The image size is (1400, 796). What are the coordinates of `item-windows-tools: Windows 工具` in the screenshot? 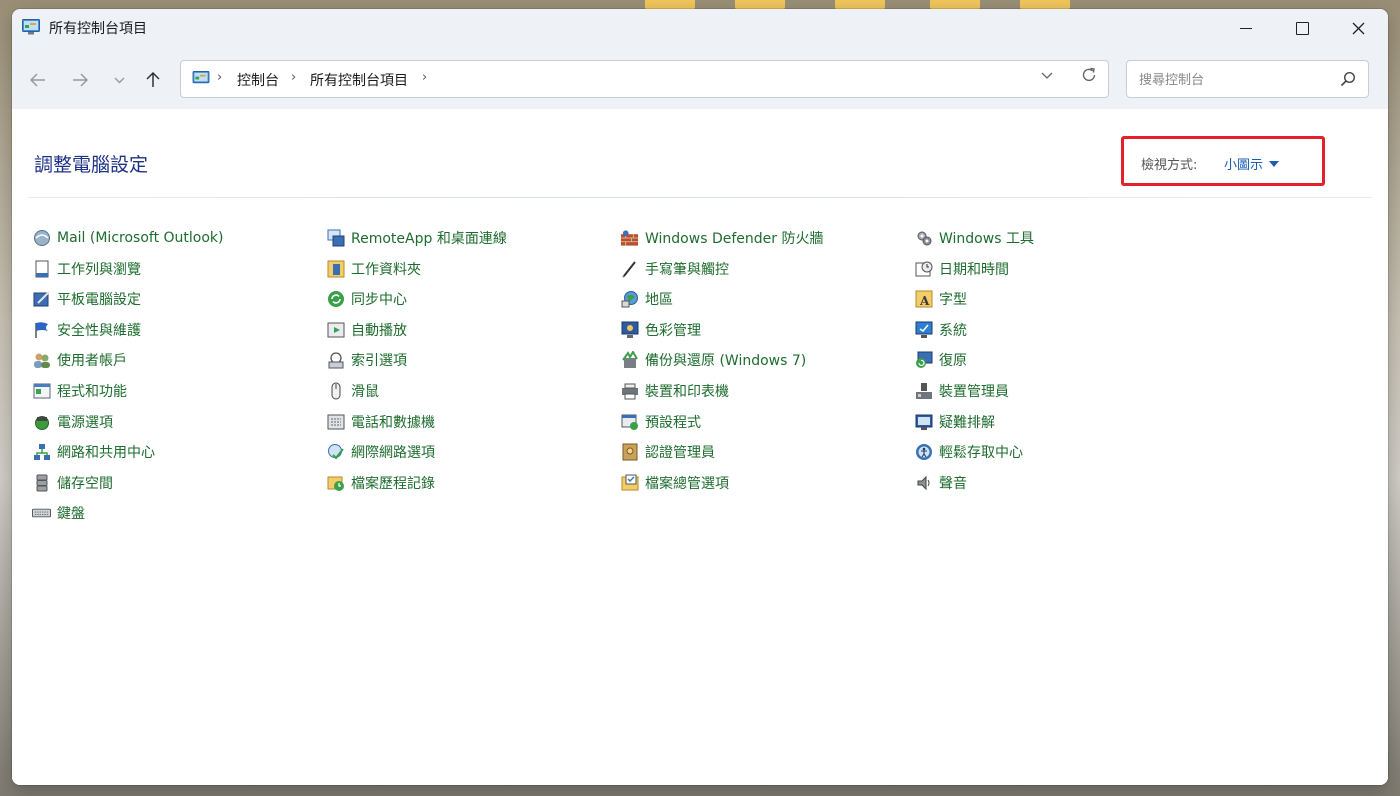 It's located at (974, 238).